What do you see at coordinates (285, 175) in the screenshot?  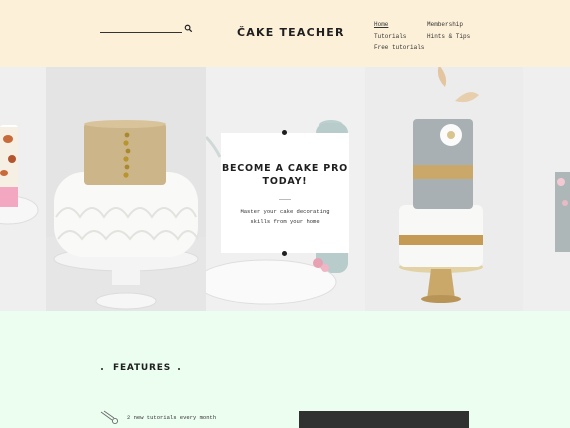 I see `promo-title: BECOME A CAKE PRO TODAY!` at bounding box center [285, 175].